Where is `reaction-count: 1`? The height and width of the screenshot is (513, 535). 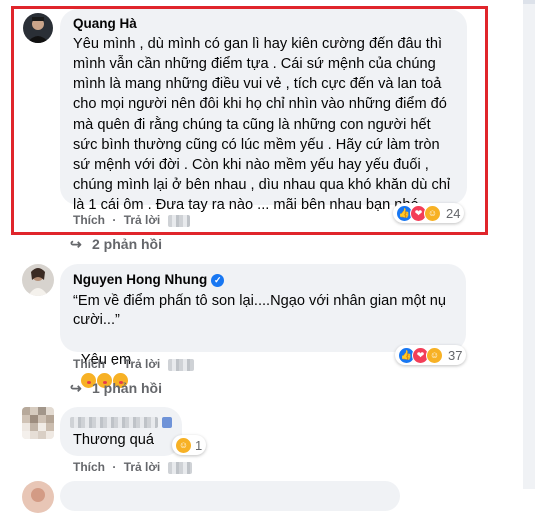 reaction-count: 1 is located at coordinates (199, 445).